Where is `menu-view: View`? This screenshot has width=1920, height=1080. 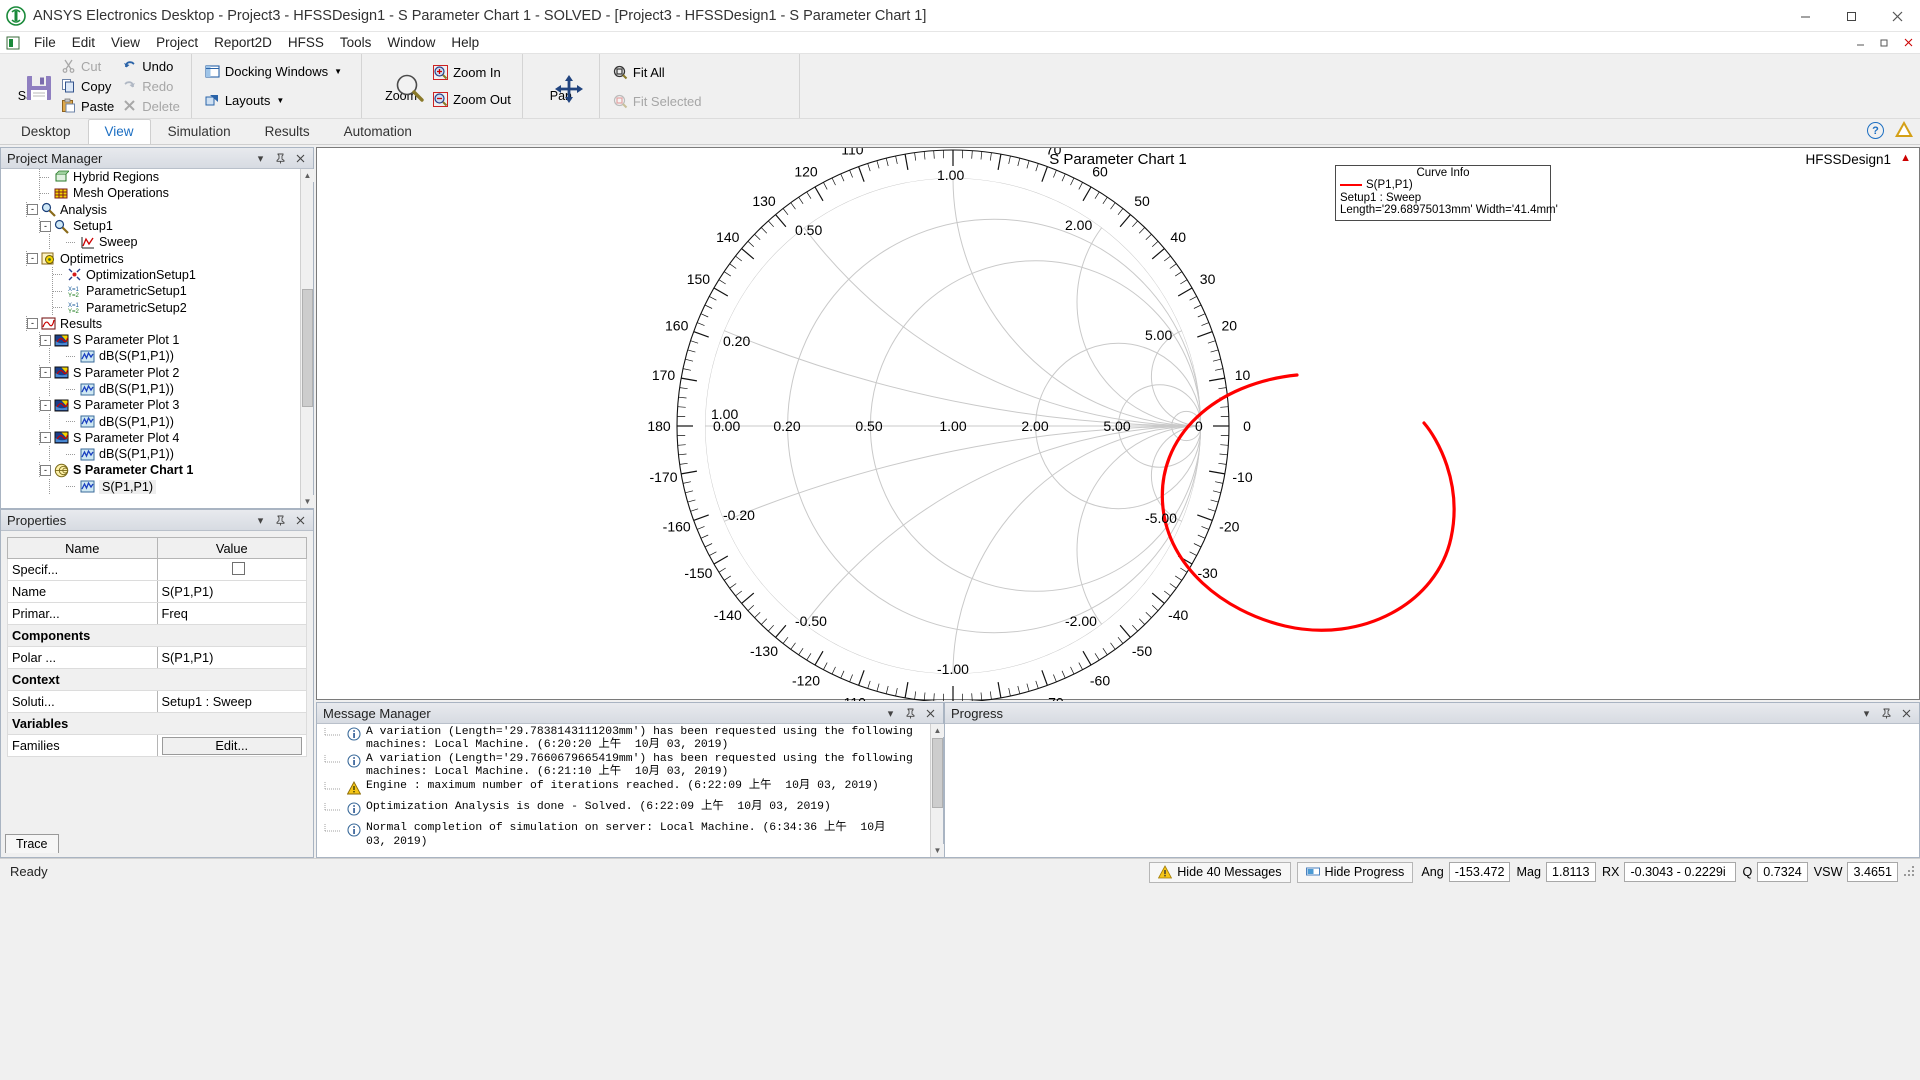 menu-view: View is located at coordinates (125, 42).